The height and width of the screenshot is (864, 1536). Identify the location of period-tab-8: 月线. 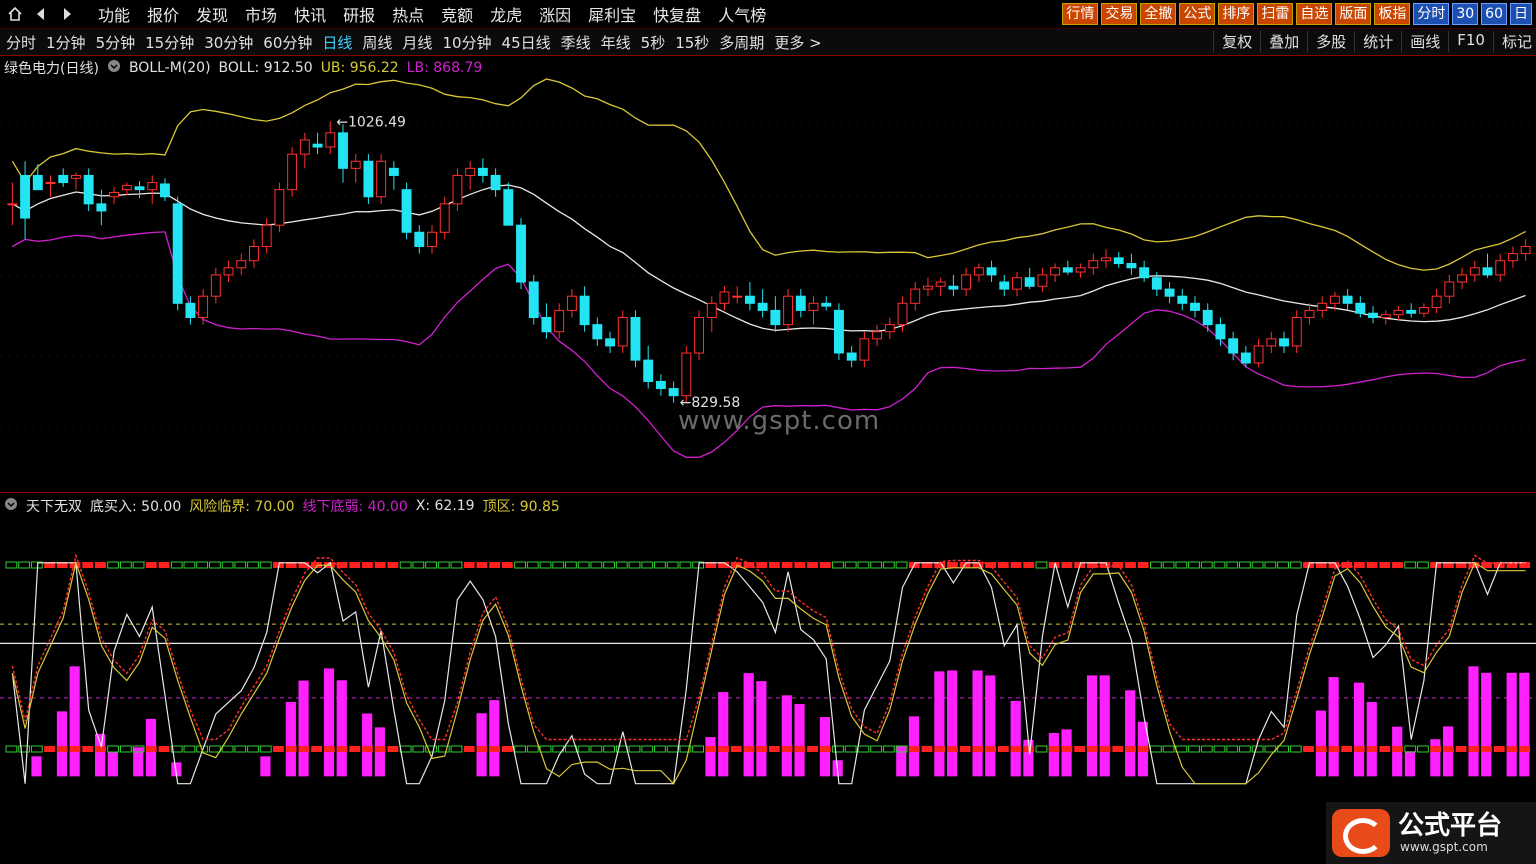
(417, 42).